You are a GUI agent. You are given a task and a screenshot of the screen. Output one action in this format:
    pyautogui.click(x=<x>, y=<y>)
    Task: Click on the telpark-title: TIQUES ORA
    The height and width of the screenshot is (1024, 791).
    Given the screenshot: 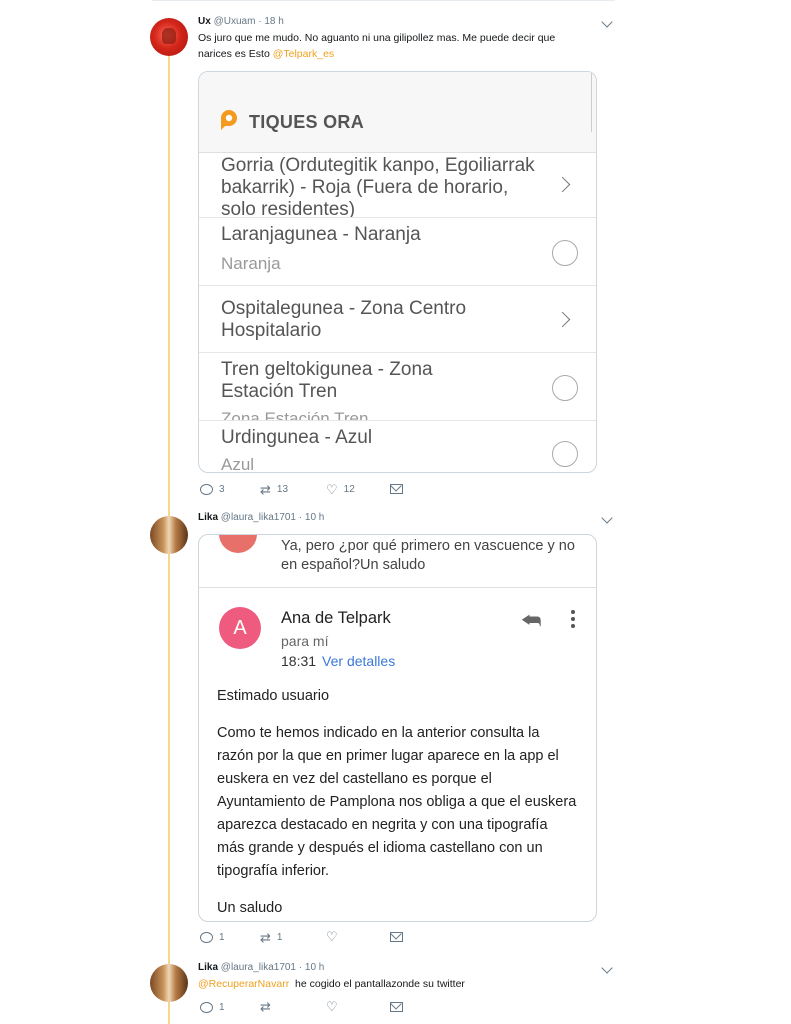 What is the action you would take?
    pyautogui.click(x=307, y=122)
    